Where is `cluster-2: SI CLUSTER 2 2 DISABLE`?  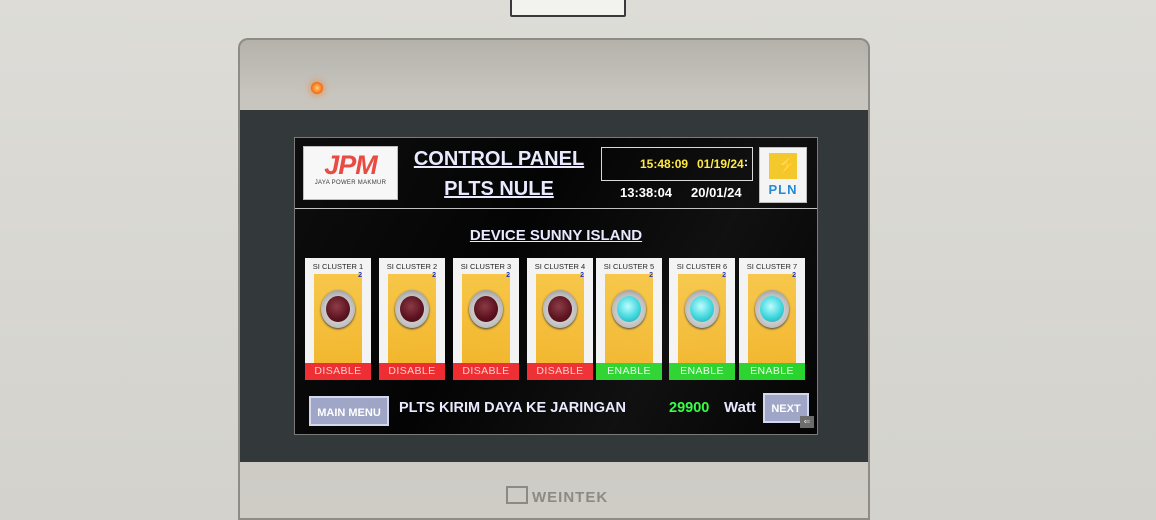
cluster-2: SI CLUSTER 2 2 DISABLE is located at coordinates (412, 319).